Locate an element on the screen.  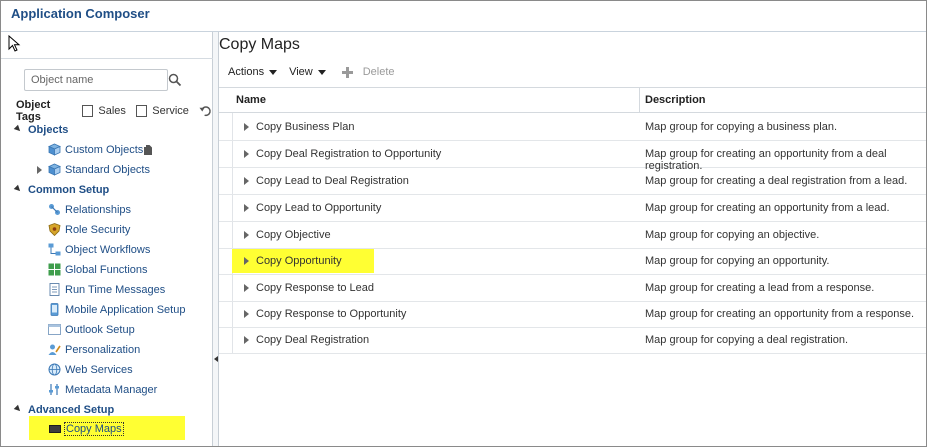
document-icon is located at coordinates (54, 289).